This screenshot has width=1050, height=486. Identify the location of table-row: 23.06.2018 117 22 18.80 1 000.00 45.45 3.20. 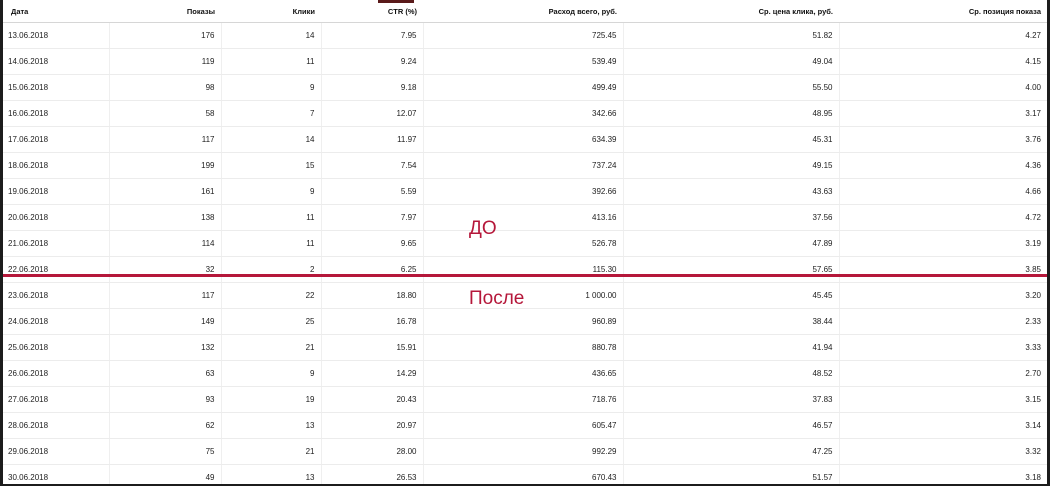
(525, 295).